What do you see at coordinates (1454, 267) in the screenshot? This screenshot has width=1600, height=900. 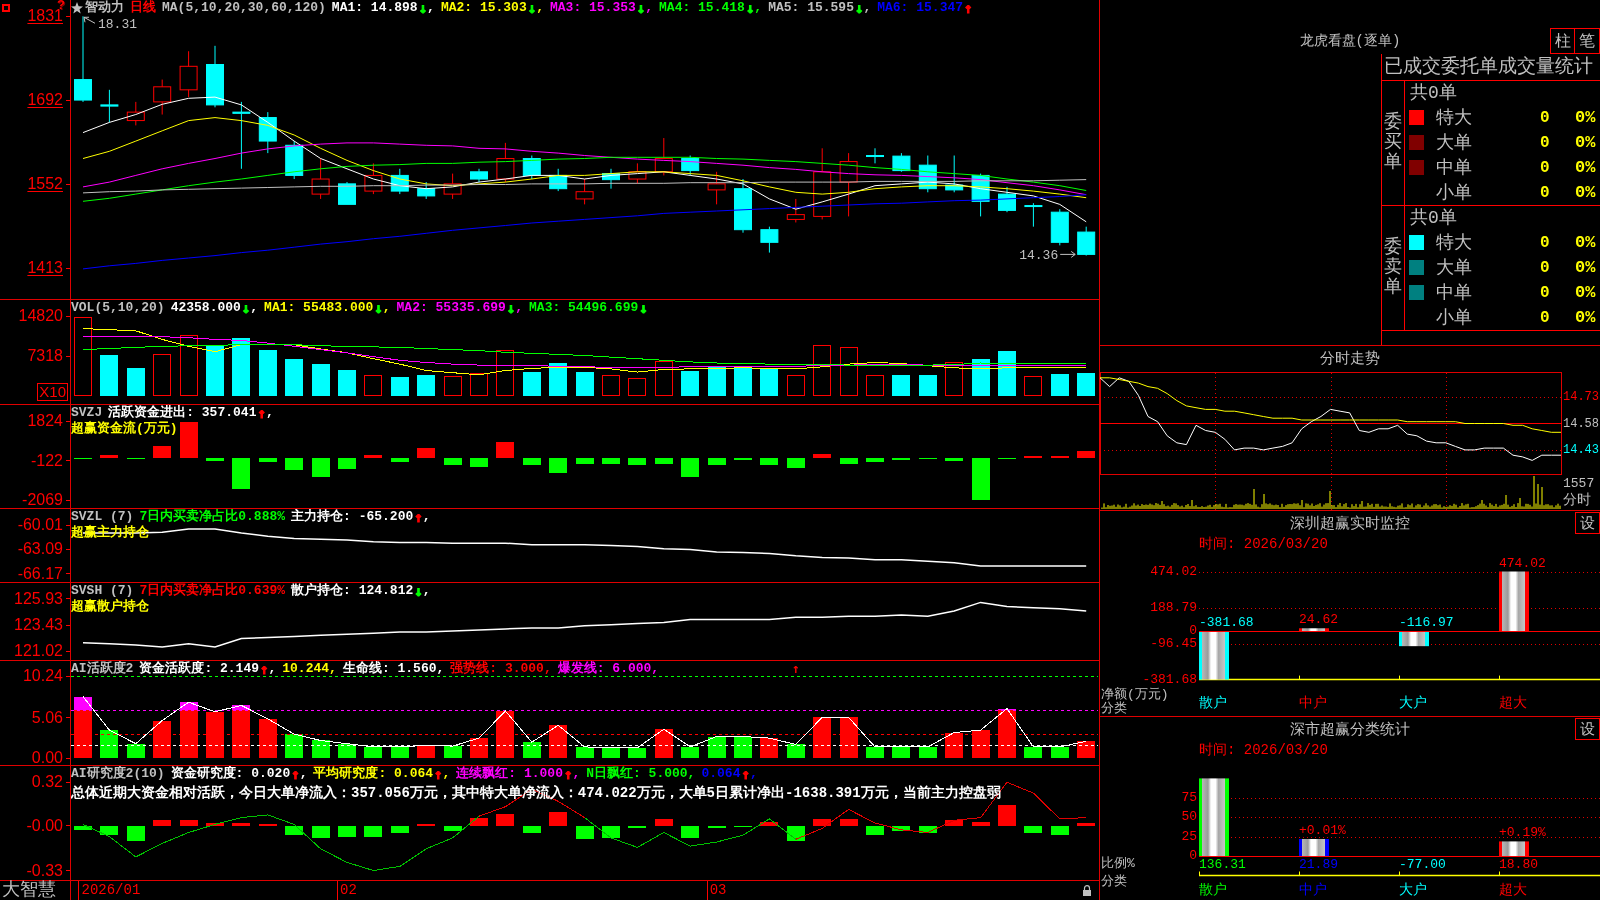 I see `order-size-label: 大单` at bounding box center [1454, 267].